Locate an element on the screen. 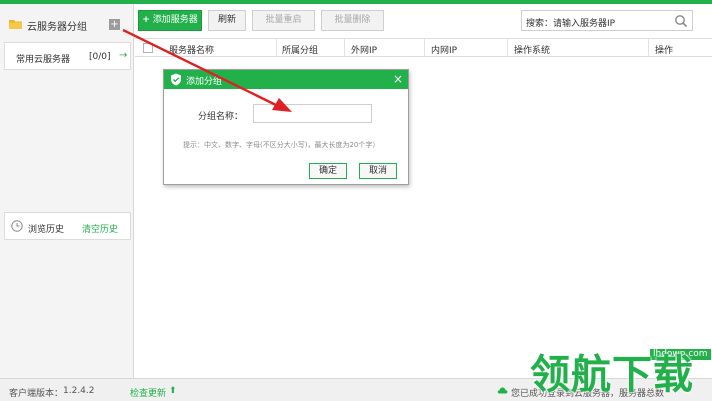 This screenshot has height=401, width=712. table-header: 服务器名称 所属分组 外网IP 内网IP 操作系统 操作 is located at coordinates (423, 47).